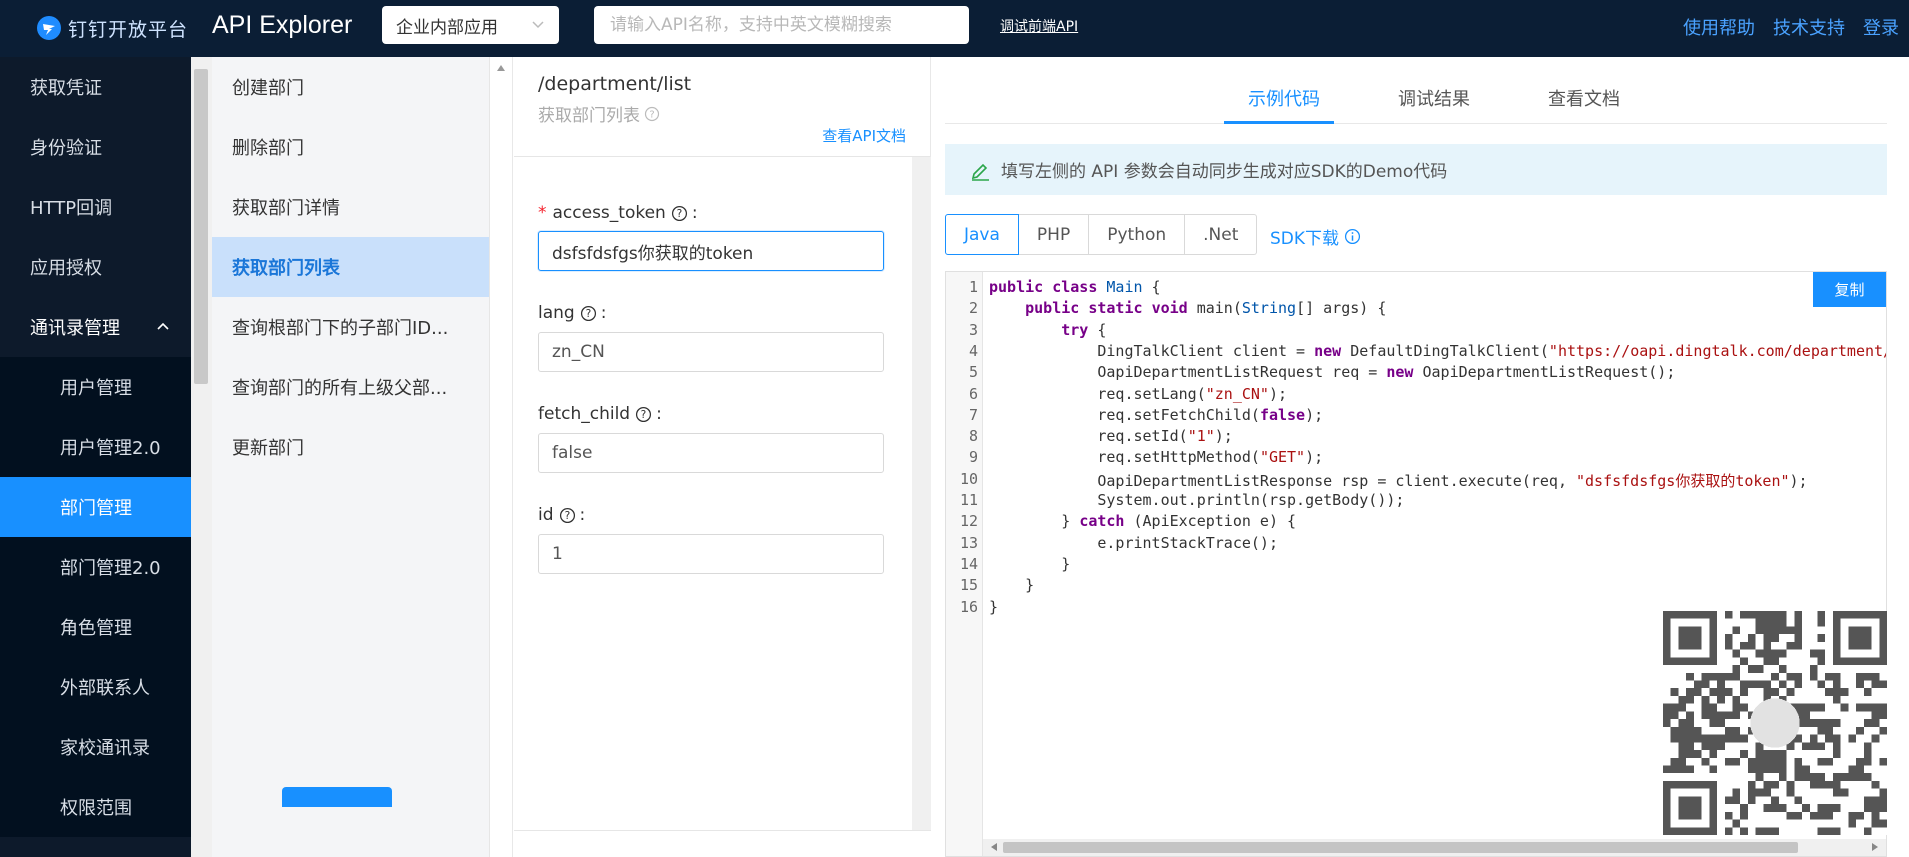 The height and width of the screenshot is (857, 1909). Describe the element at coordinates (973, 393) in the screenshot. I see `line-number: 6` at that location.